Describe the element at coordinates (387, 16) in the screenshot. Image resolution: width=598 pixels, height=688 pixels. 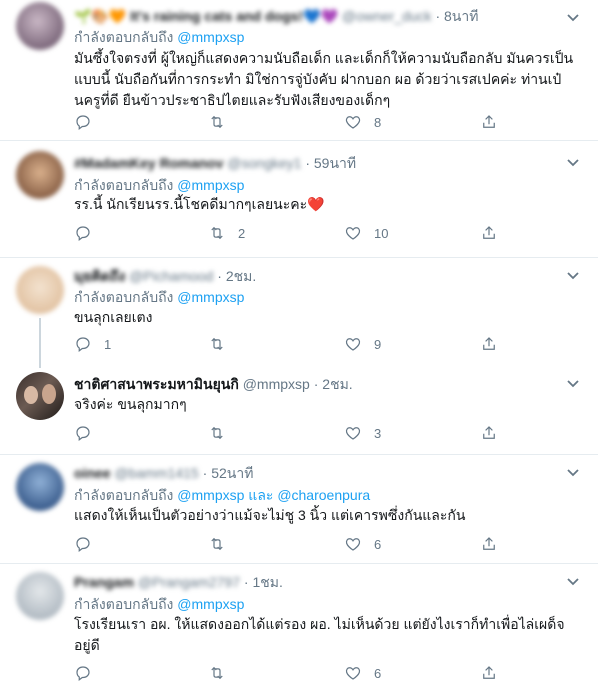
I see `handle: @owner_duck` at that location.